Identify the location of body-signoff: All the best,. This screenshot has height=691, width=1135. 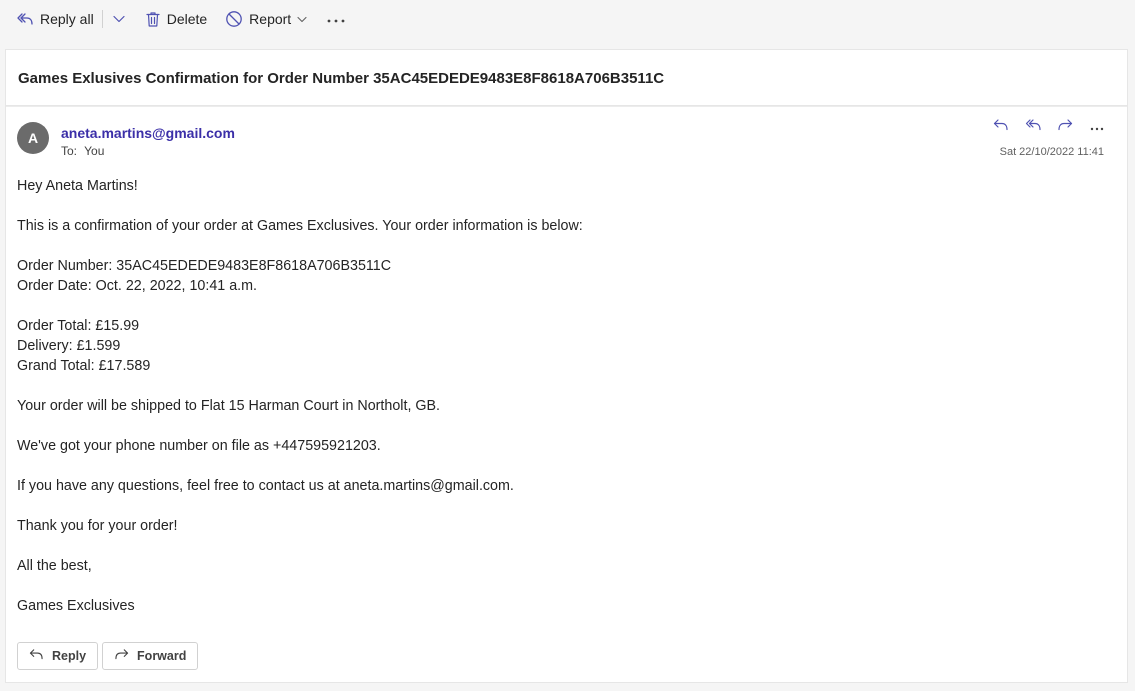
(54, 566).